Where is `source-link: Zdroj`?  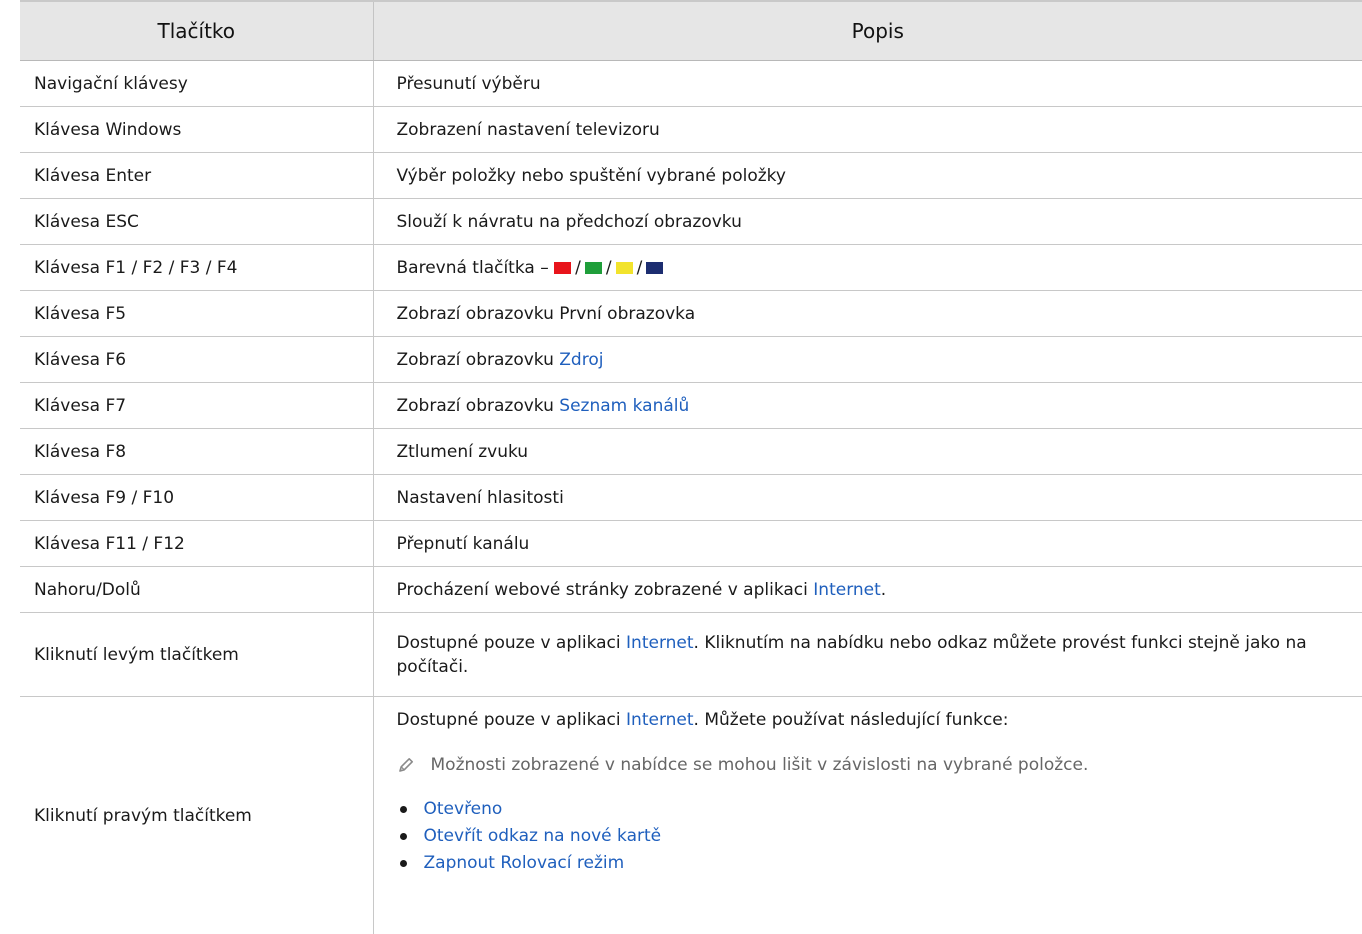 source-link: Zdroj is located at coordinates (581, 360).